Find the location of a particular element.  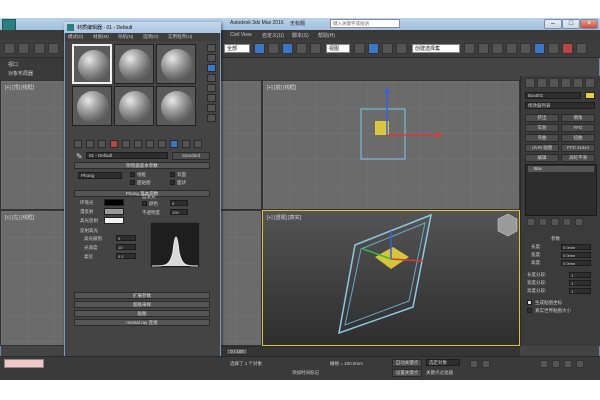

ambient-color-swatch is located at coordinates (114, 202).